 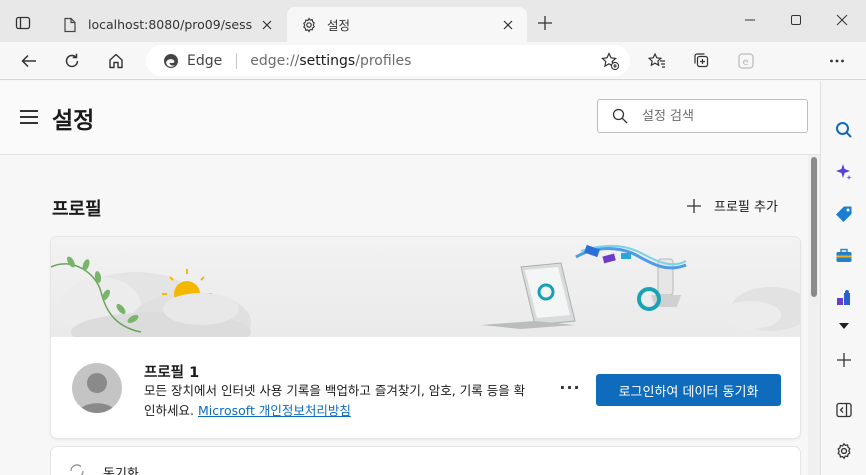 I want to click on page-icon, so click(x=70, y=25).